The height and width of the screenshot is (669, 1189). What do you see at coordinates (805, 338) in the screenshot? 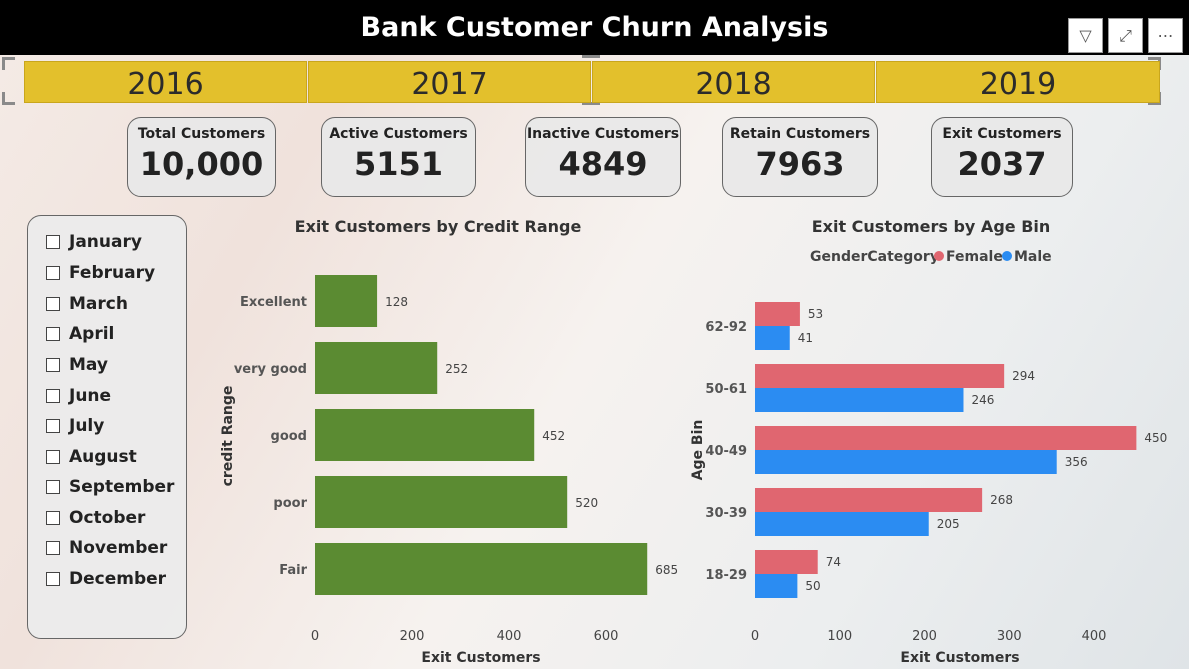
I see `data-label: 41` at bounding box center [805, 338].